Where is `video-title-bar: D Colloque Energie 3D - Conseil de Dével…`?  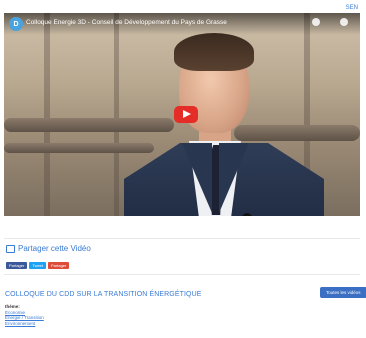 video-title-bar: D Colloque Energie 3D - Conseil de Dével… is located at coordinates (182, 24).